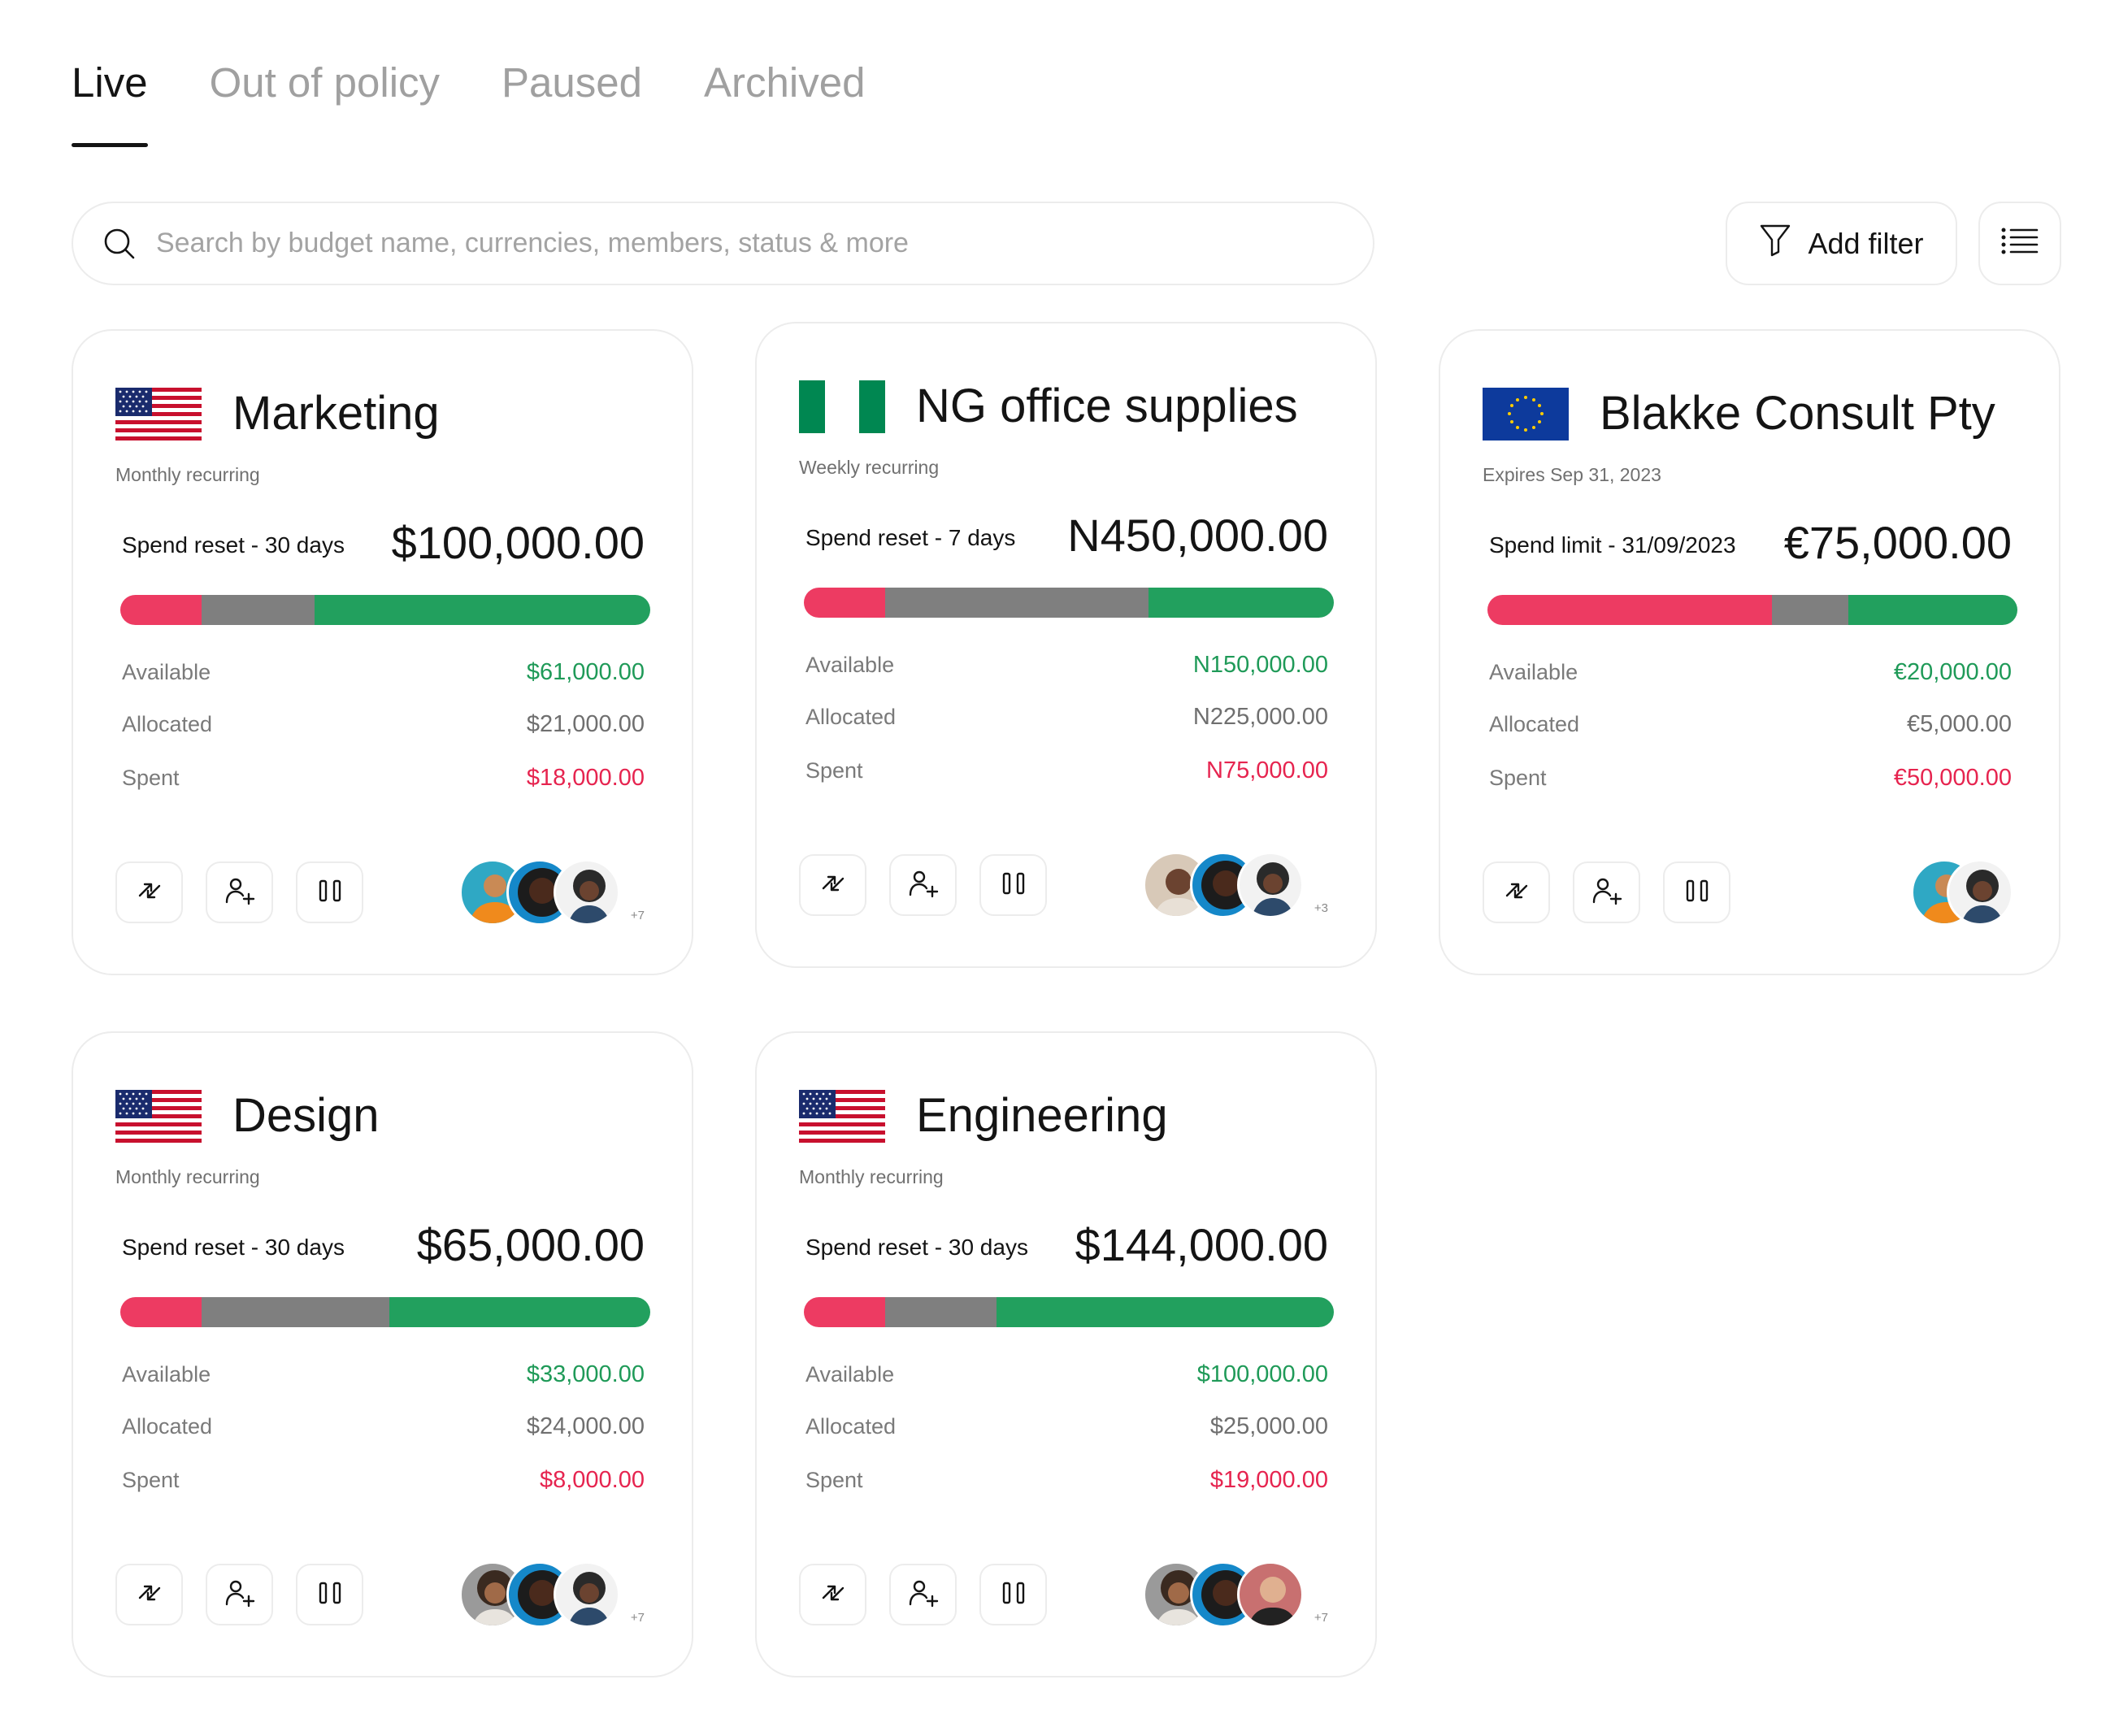  What do you see at coordinates (1197, 535) in the screenshot?
I see `budget-amount: N450,000.00` at bounding box center [1197, 535].